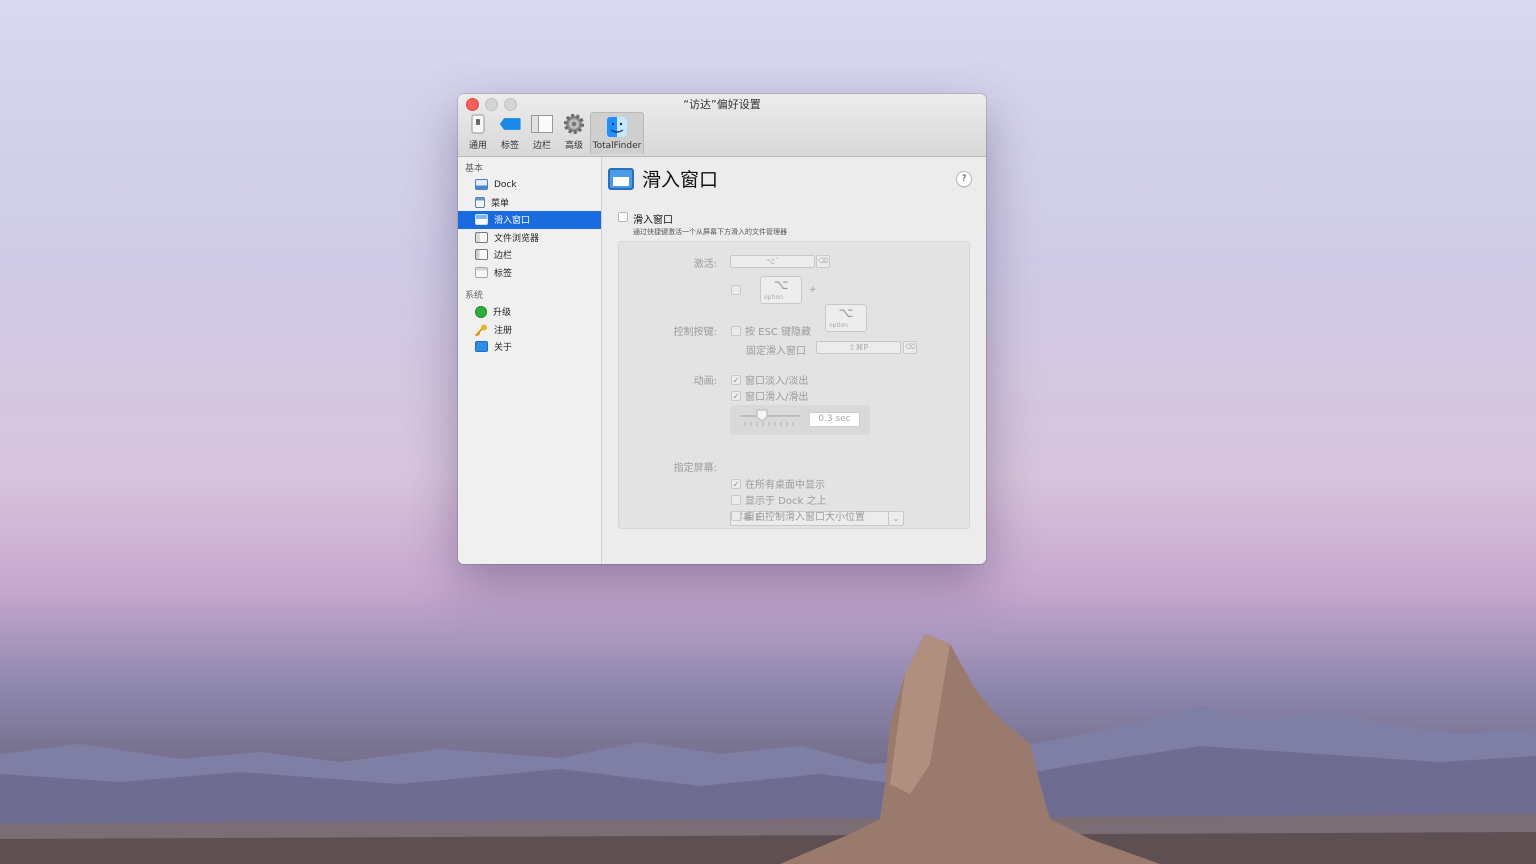 The image size is (1536, 864). Describe the element at coordinates (765, 420) in the screenshot. I see `duration-slider` at that location.